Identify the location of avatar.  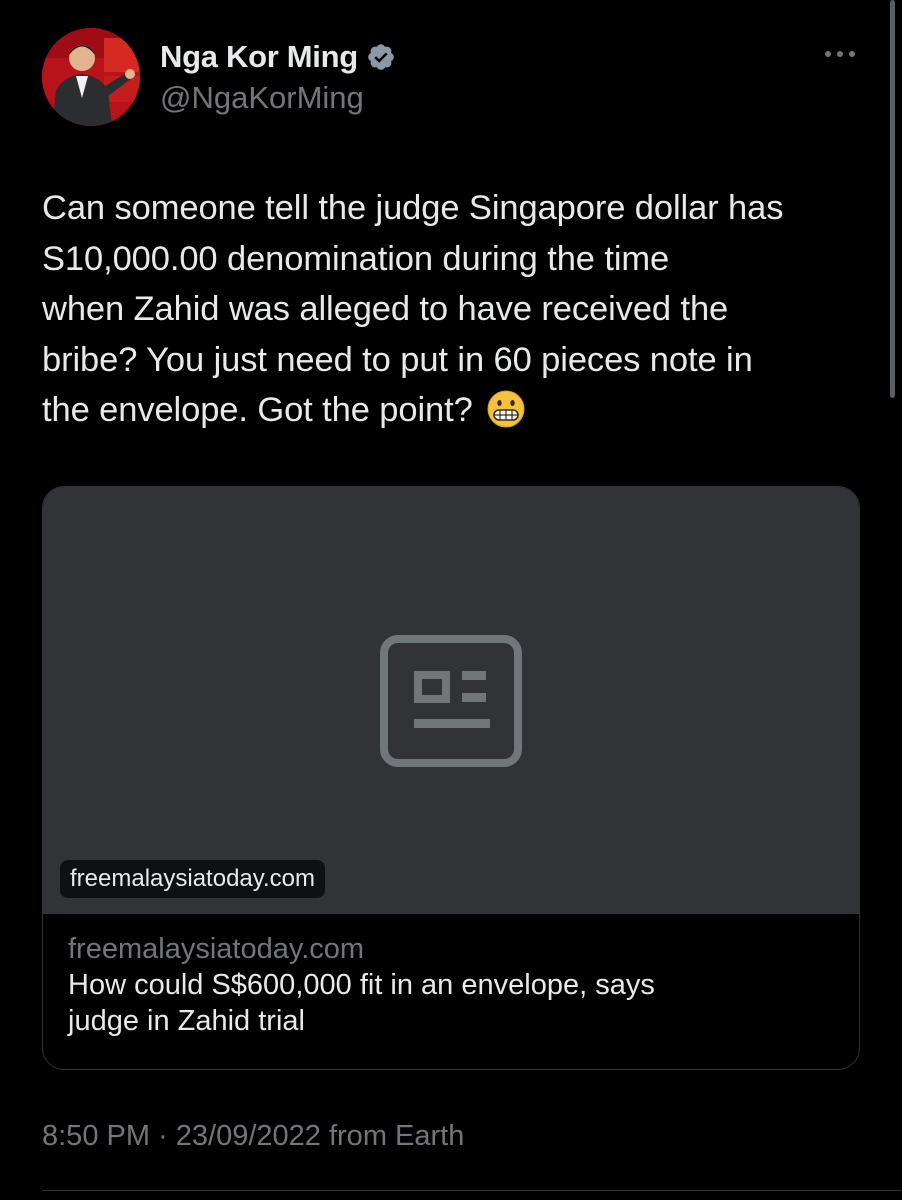
(91, 77).